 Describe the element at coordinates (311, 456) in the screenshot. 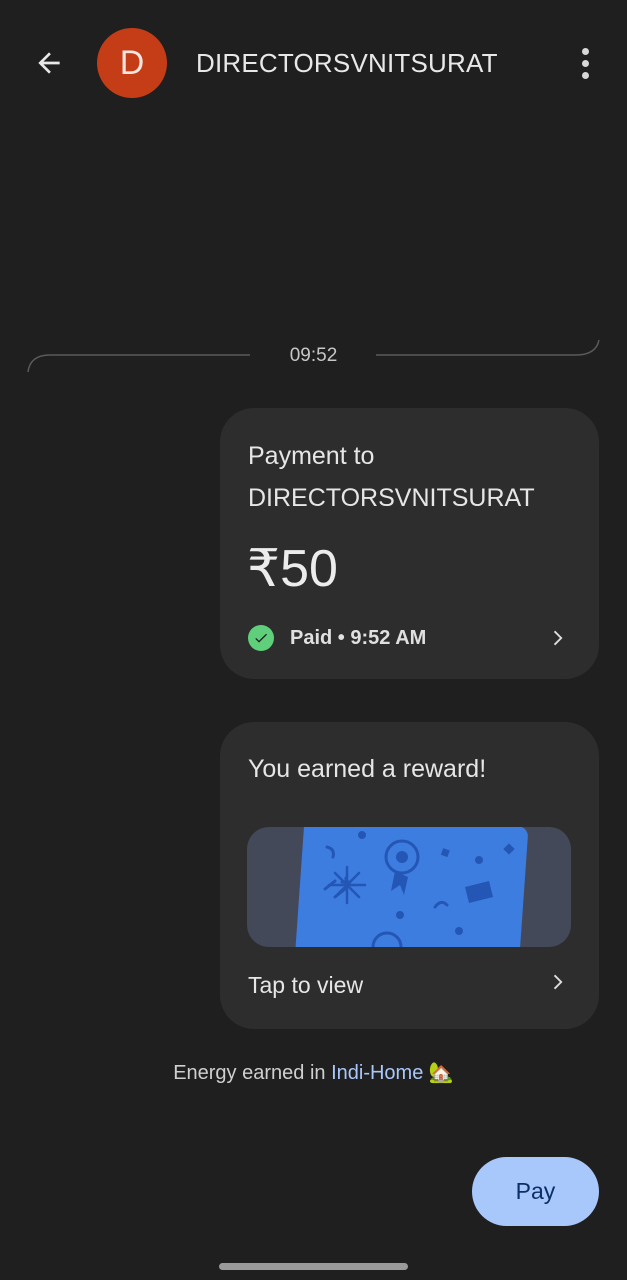

I see `payment-heading: Payment to` at that location.